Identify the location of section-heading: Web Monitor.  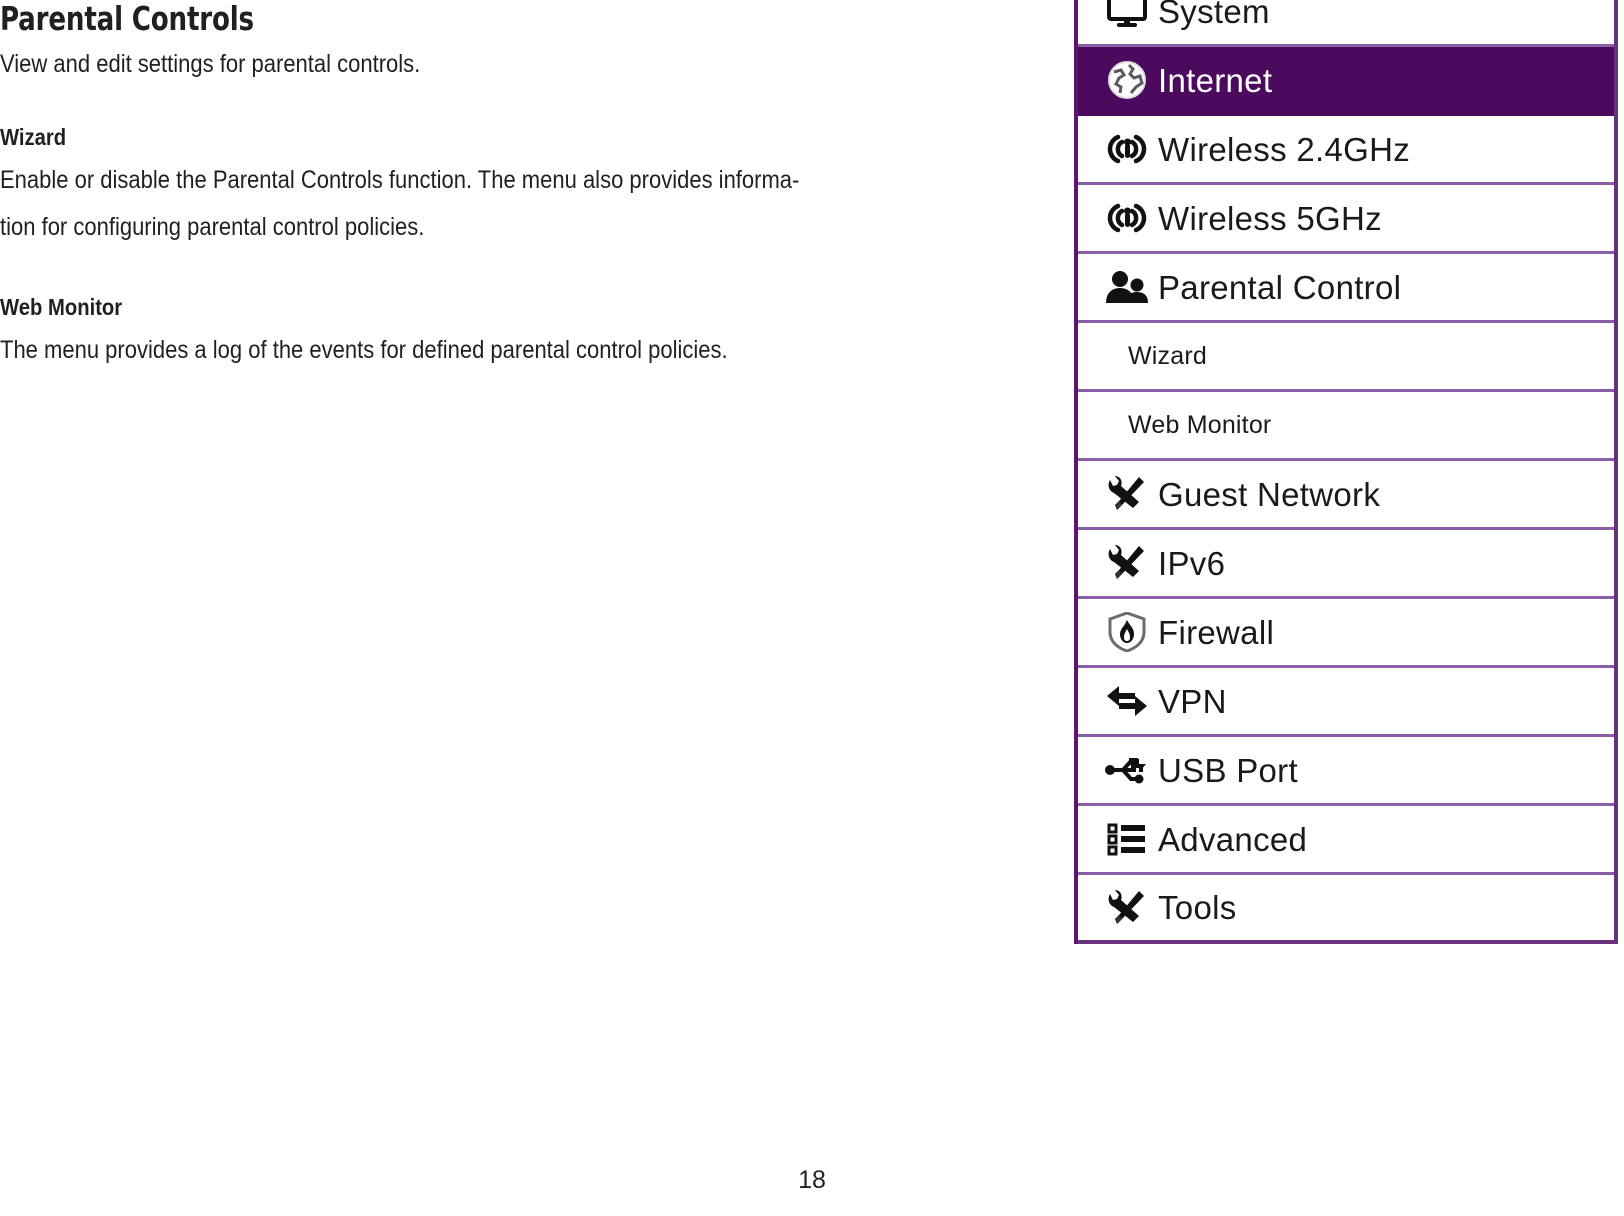
(61, 307).